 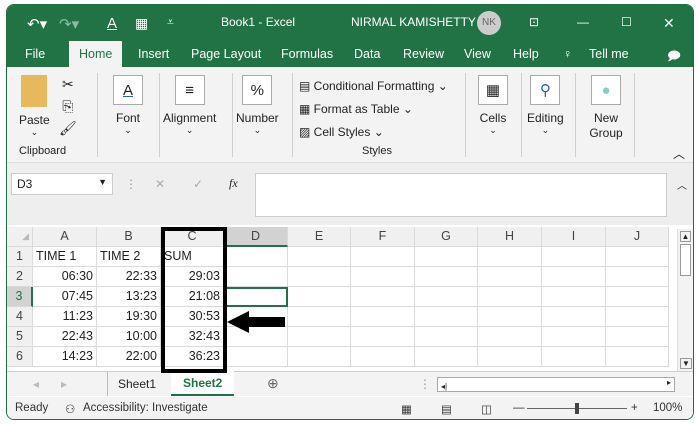 What do you see at coordinates (112, 23) in the screenshot?
I see `font-color-icon: A` at bounding box center [112, 23].